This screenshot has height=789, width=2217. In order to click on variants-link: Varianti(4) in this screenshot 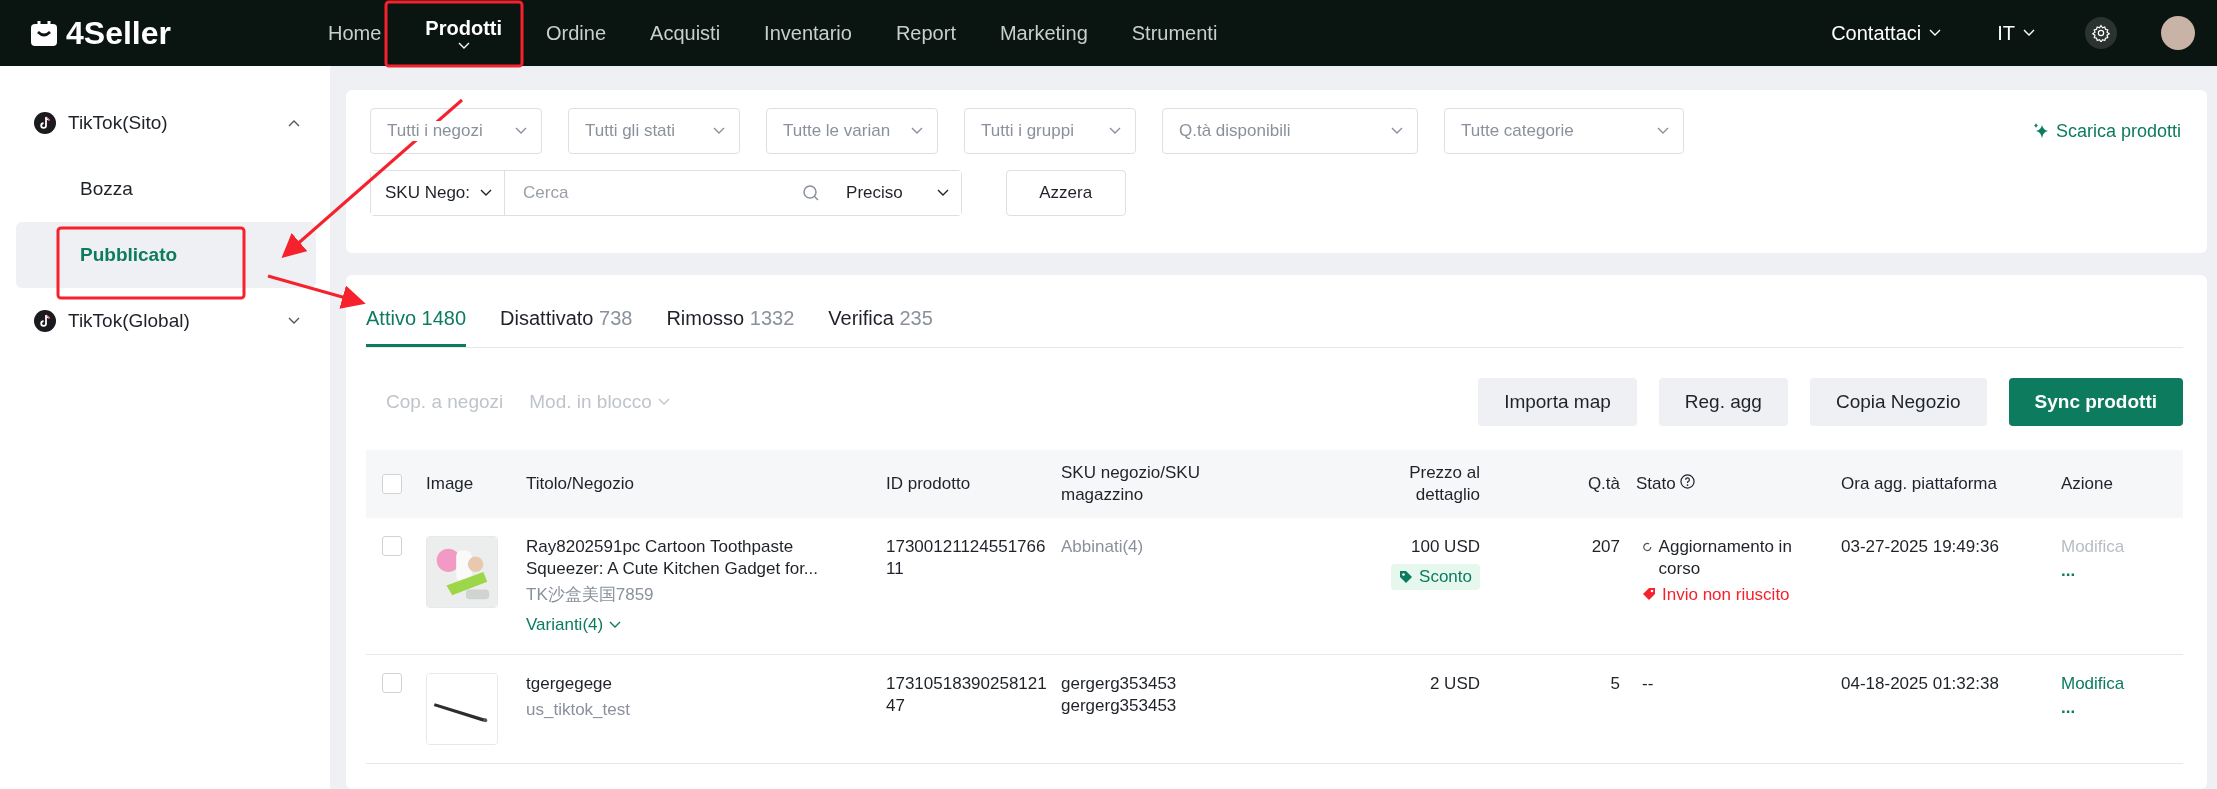, I will do `click(574, 625)`.